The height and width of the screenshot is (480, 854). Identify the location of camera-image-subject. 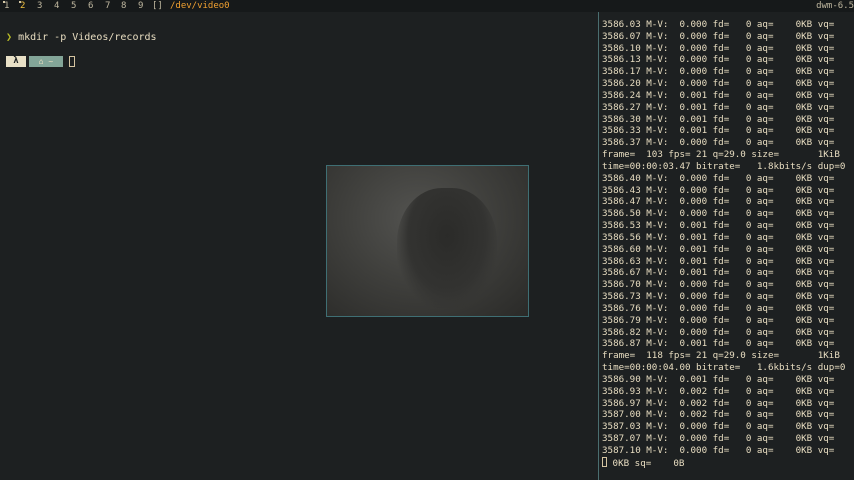
(447, 248).